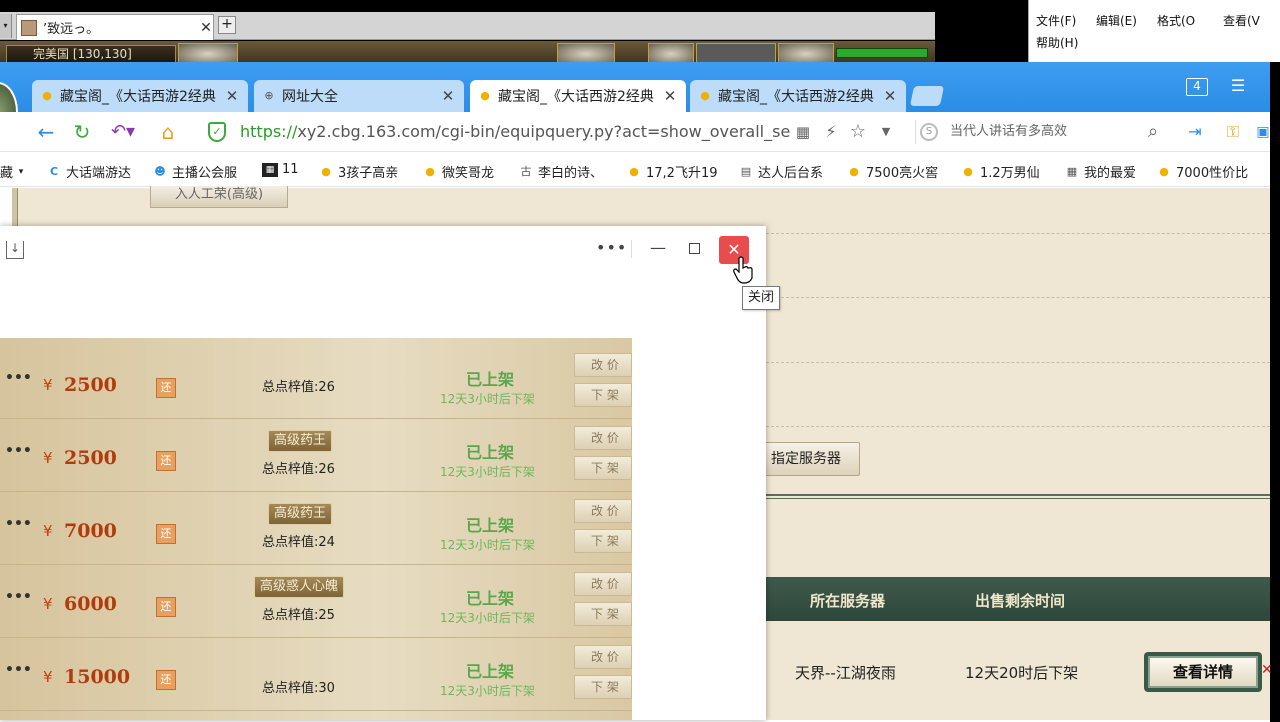 This screenshot has height=722, width=1280. What do you see at coordinates (300, 514) in the screenshot?
I see `skill-tag: 高级药王` at bounding box center [300, 514].